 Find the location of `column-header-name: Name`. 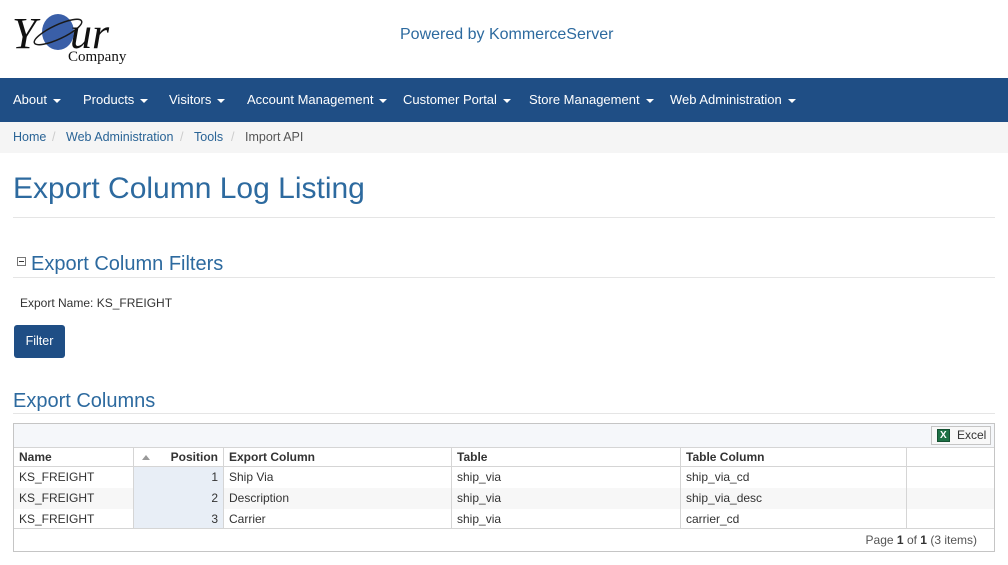

column-header-name: Name is located at coordinates (74, 457).